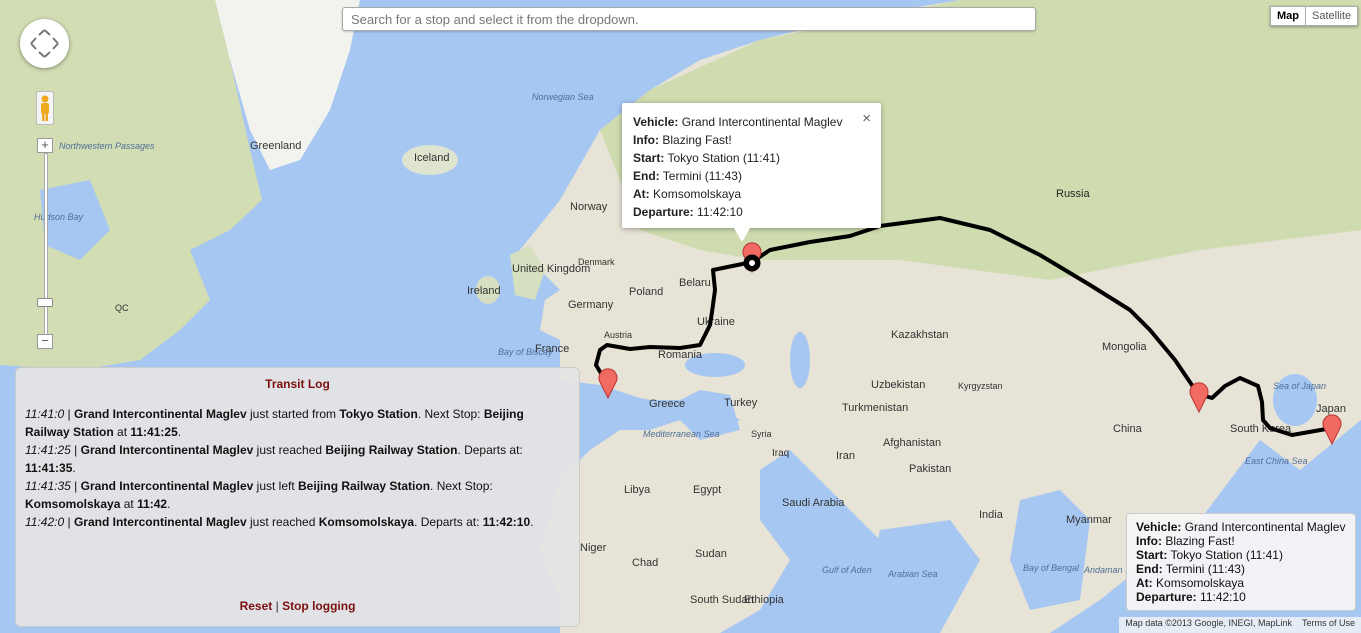 This screenshot has width=1361, height=633. Describe the element at coordinates (73, 504) in the screenshot. I see `log-next-stop: Komsomolskaya` at that location.